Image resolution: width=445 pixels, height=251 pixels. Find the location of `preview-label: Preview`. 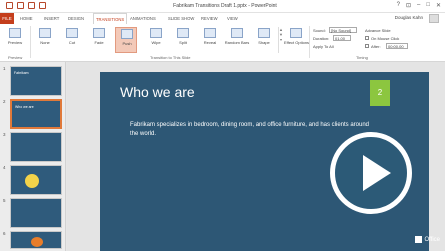

preview-label: Preview is located at coordinates (15, 42).